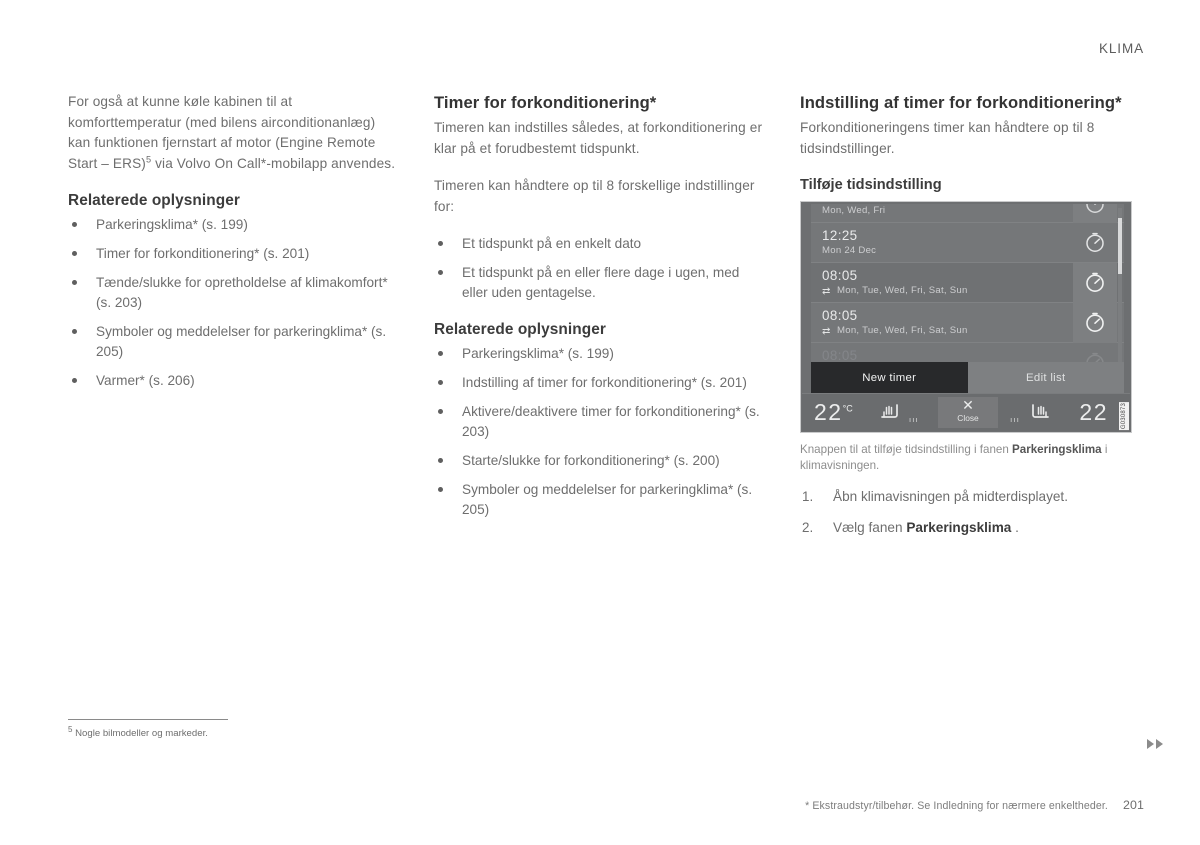  I want to click on footnote-body: Nogle bilmodeller og markeder., so click(140, 733).